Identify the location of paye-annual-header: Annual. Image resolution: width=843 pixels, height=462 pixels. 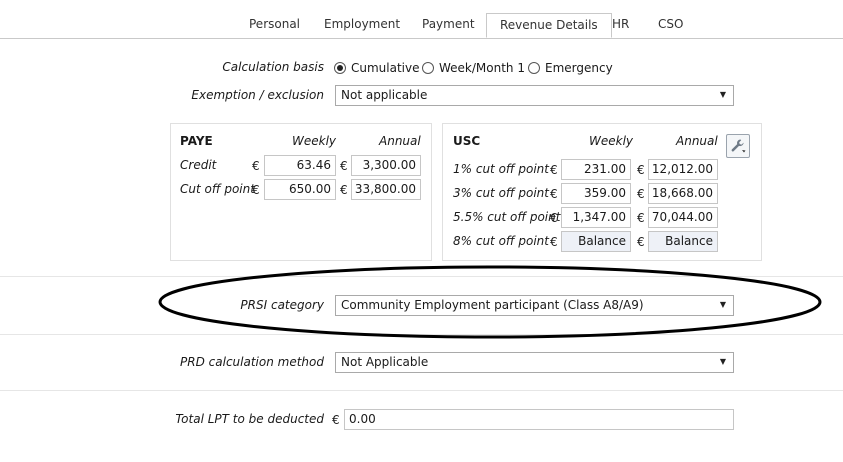
(400, 141).